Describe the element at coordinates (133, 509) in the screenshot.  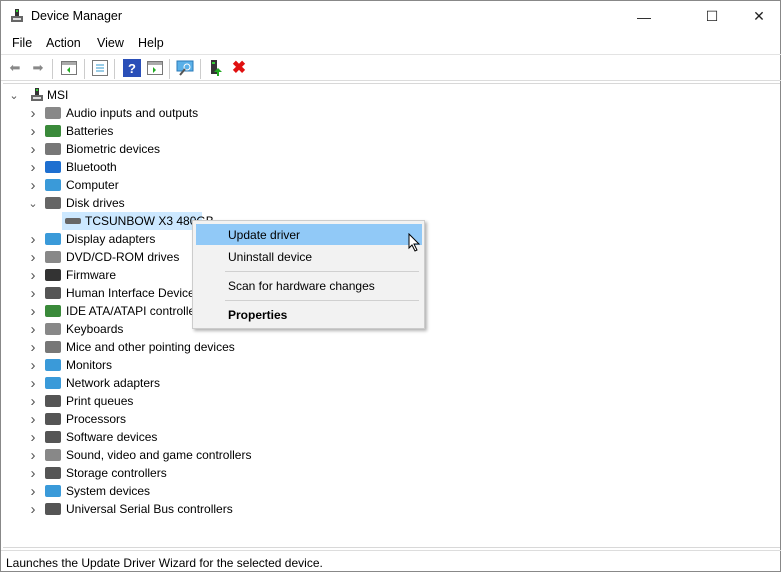
I see `tree-item: › Universal Serial Bus controllers` at that location.